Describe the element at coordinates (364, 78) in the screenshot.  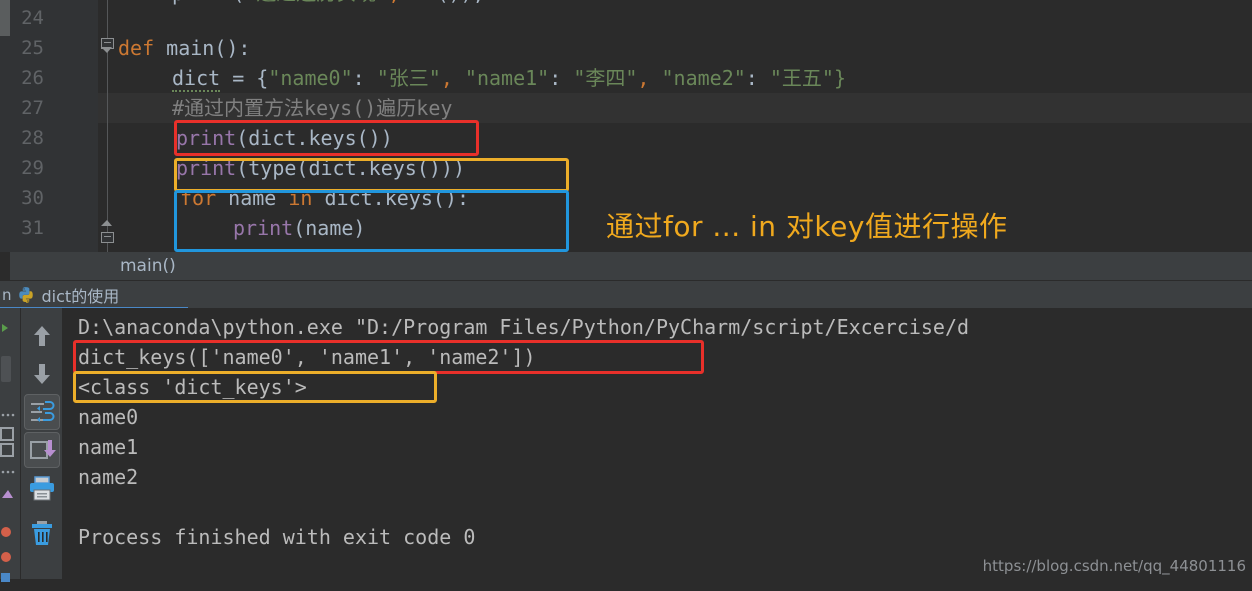
I see `colon-0: :` at that location.